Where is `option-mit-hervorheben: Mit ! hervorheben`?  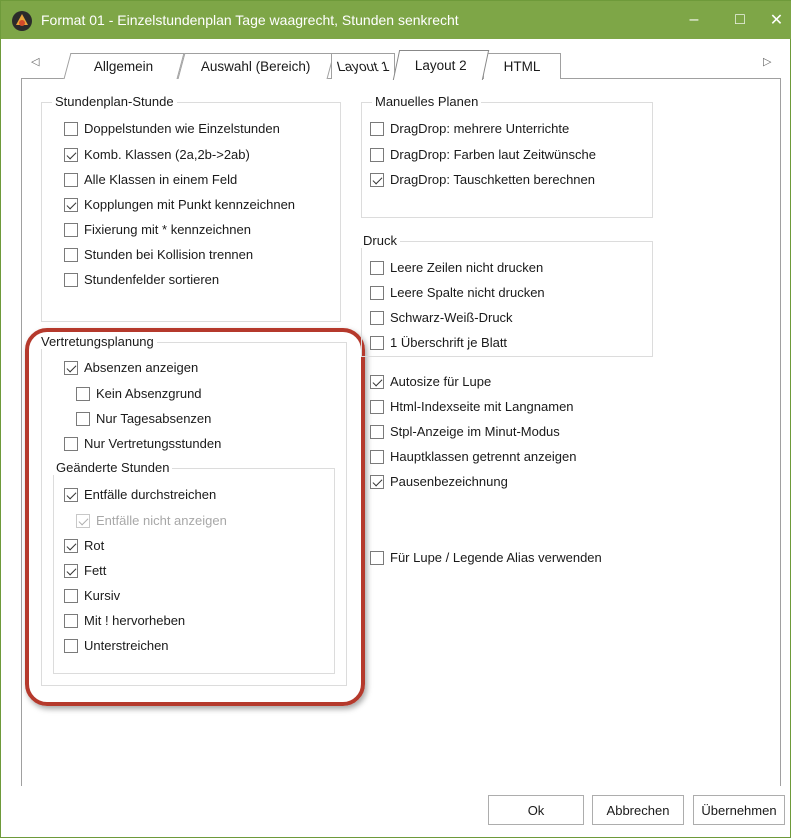
option-mit-hervorheben: Mit ! hervorheben is located at coordinates (124, 620).